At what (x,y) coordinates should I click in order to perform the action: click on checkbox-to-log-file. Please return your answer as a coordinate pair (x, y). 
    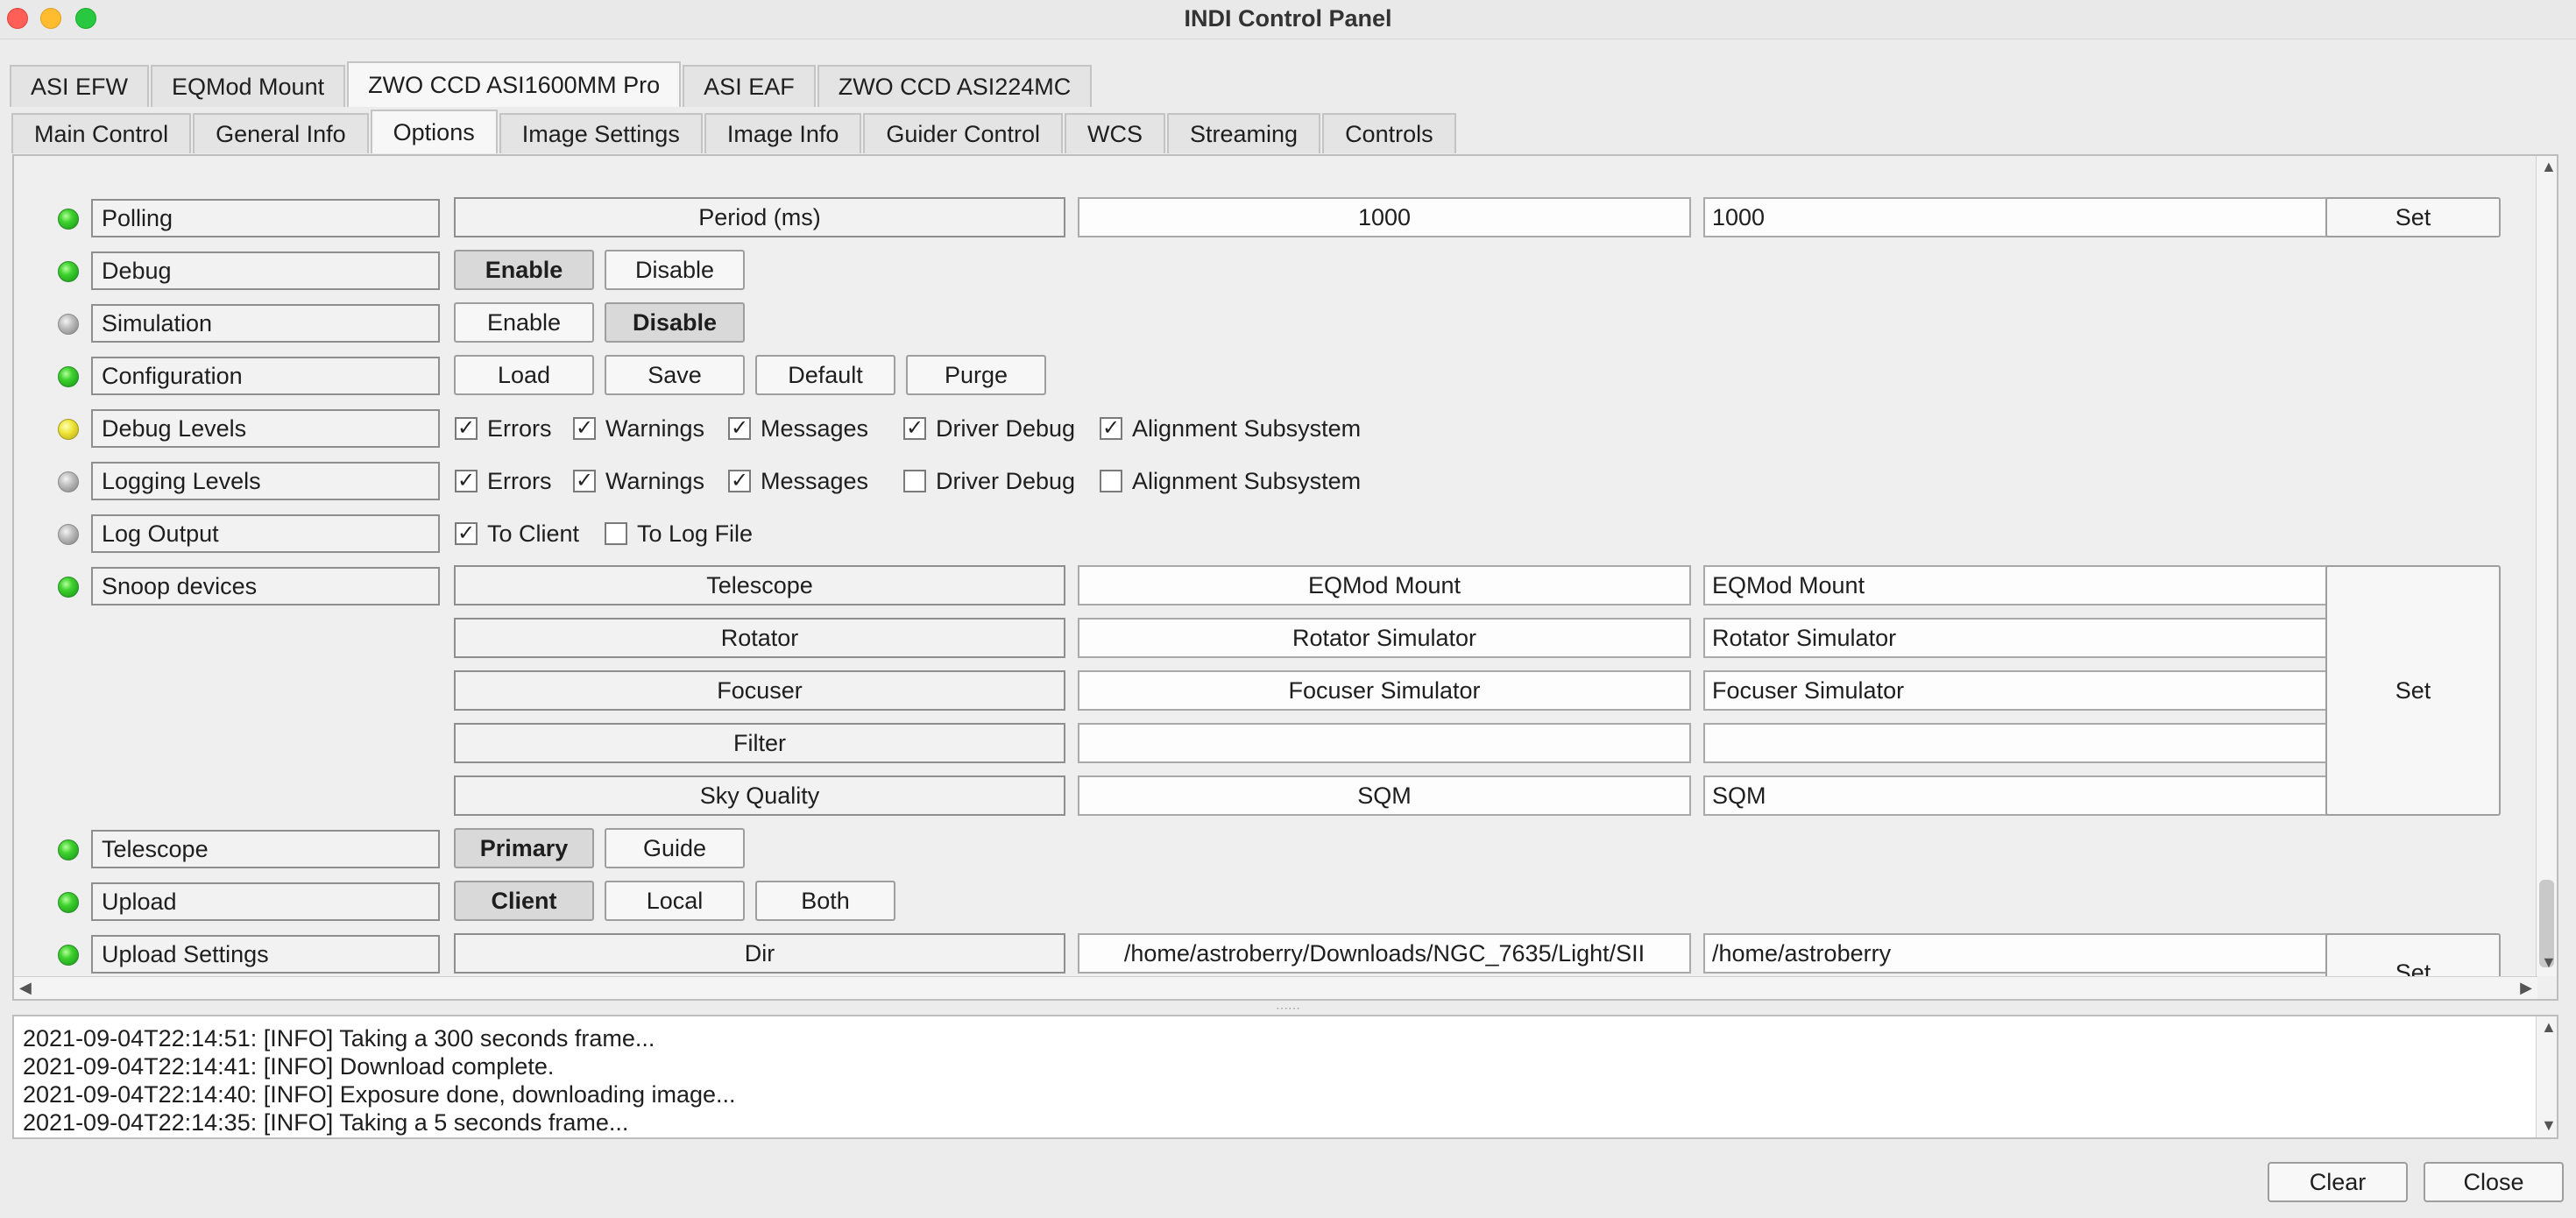
    Looking at the image, I should click on (616, 533).